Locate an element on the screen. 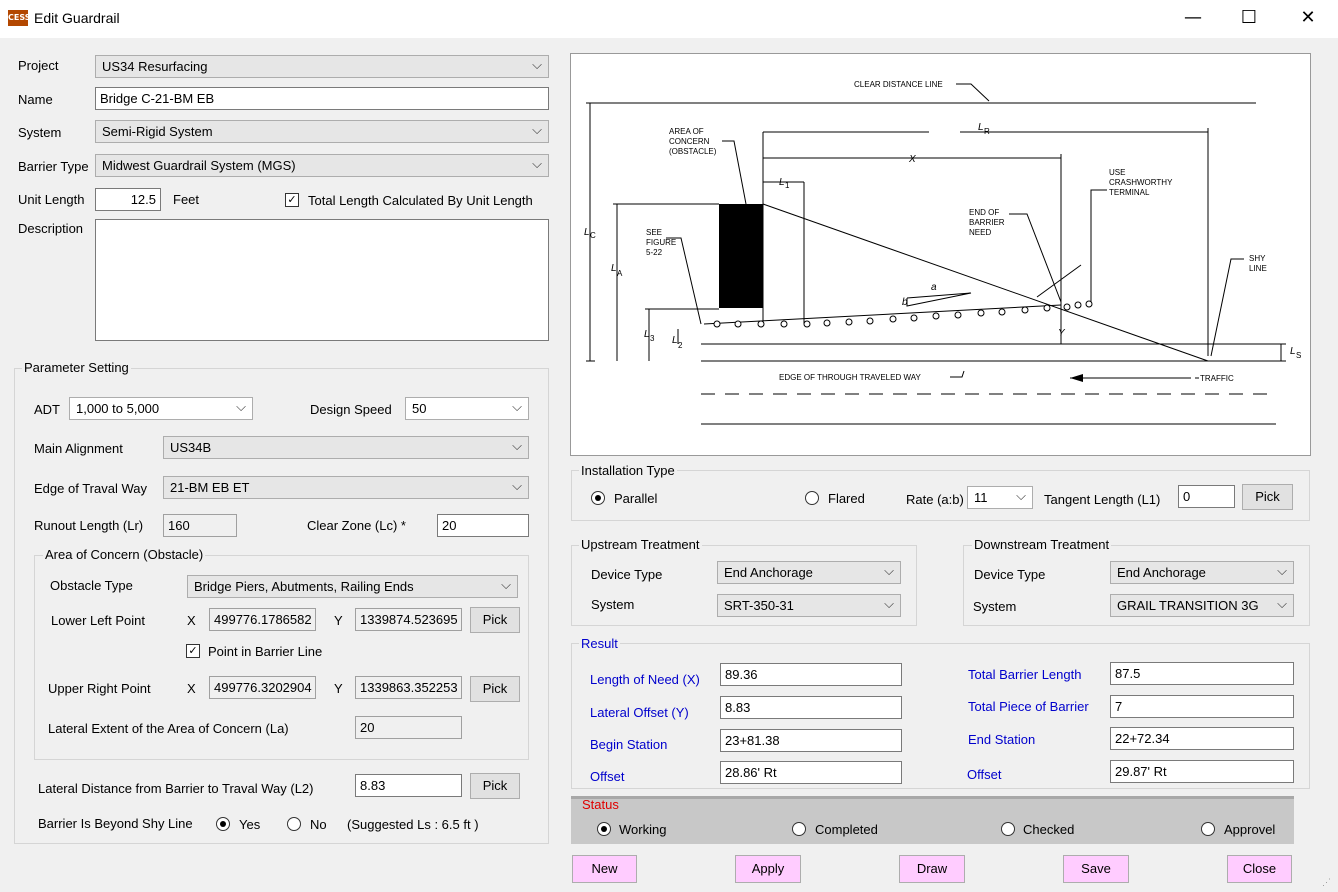  tangent-pick-button: Pick is located at coordinates (1267, 497).